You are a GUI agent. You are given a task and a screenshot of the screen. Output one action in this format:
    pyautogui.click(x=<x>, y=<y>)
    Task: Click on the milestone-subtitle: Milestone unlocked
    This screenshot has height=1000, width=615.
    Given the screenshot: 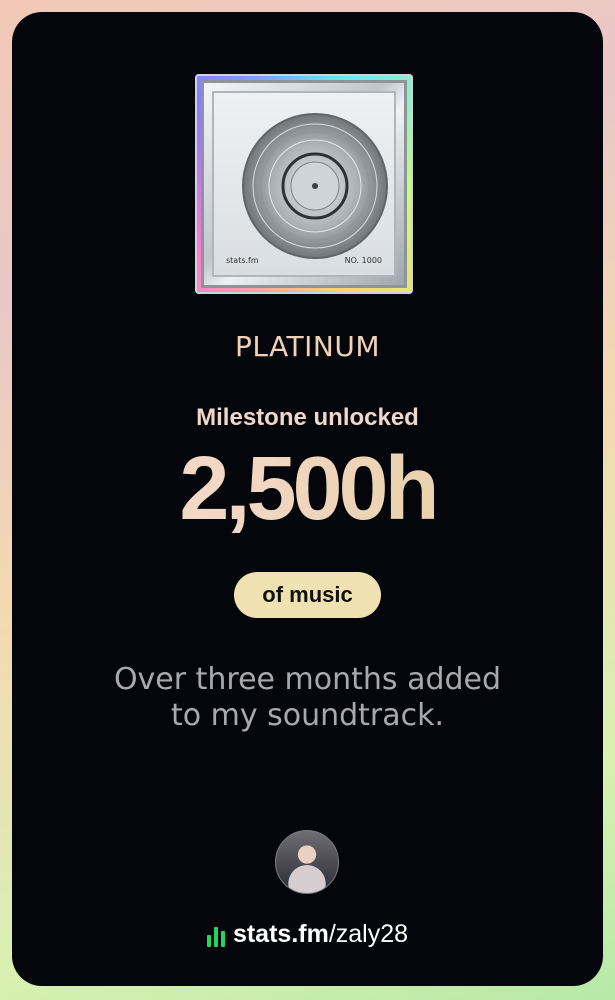 What is the action you would take?
    pyautogui.click(x=307, y=417)
    